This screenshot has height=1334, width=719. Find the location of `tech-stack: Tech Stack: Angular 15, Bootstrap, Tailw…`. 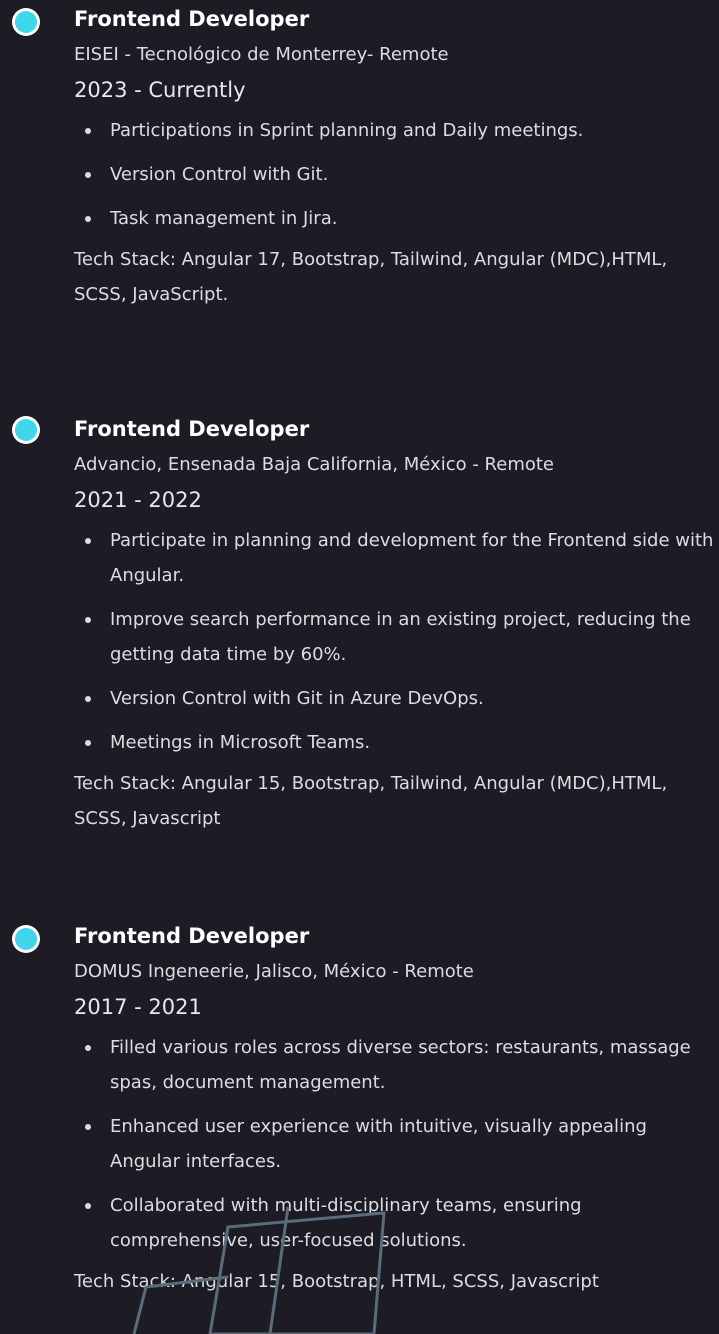

tech-stack: Tech Stack: Angular 15, Bootstrap, Tailw… is located at coordinates (371, 801).